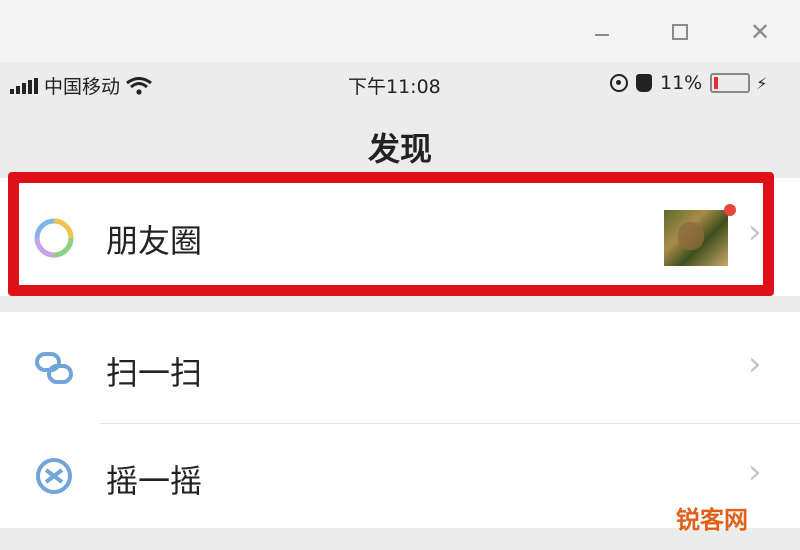 The image size is (800, 550). I want to click on moments-thumbnail, so click(696, 238).